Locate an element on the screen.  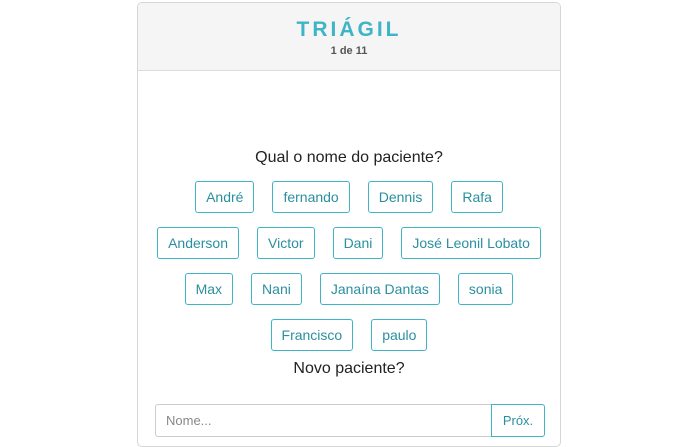
patient-name-button: Francisco is located at coordinates (312, 335).